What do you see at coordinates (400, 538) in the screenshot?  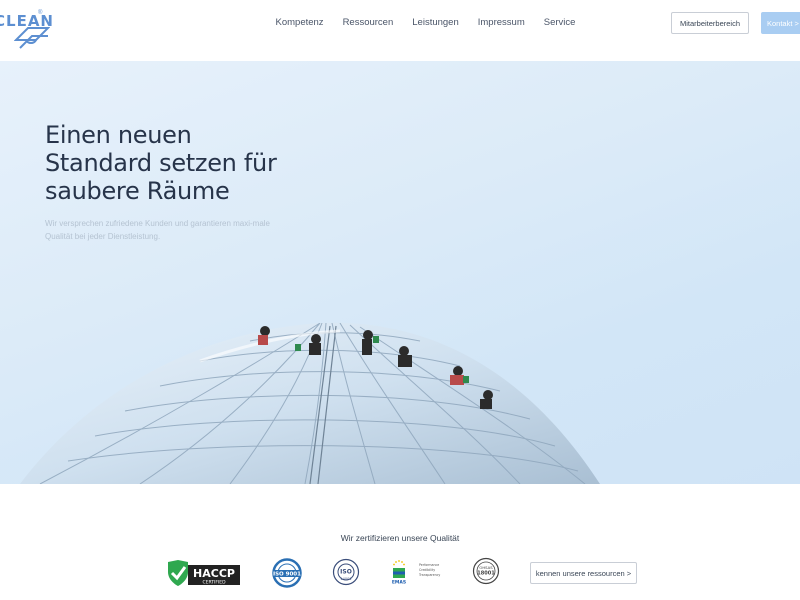 I see `certifications-heading: Wir zertifizieren unsere Qualität` at bounding box center [400, 538].